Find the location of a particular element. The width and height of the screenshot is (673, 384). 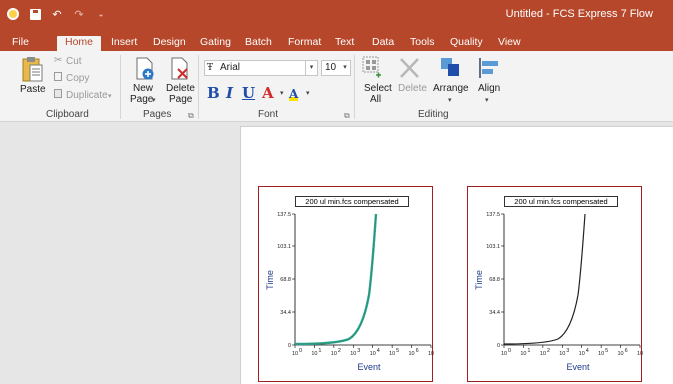

tab-insert: Insert is located at coordinates (124, 43).